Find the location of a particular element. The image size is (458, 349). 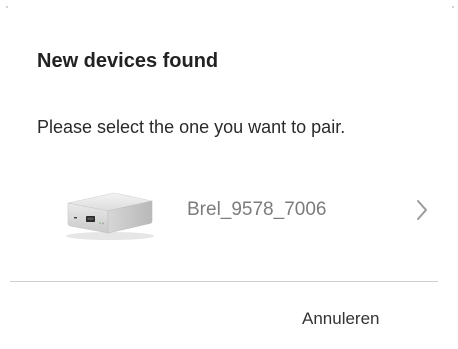

dialog-title: New devices found is located at coordinates (128, 61).